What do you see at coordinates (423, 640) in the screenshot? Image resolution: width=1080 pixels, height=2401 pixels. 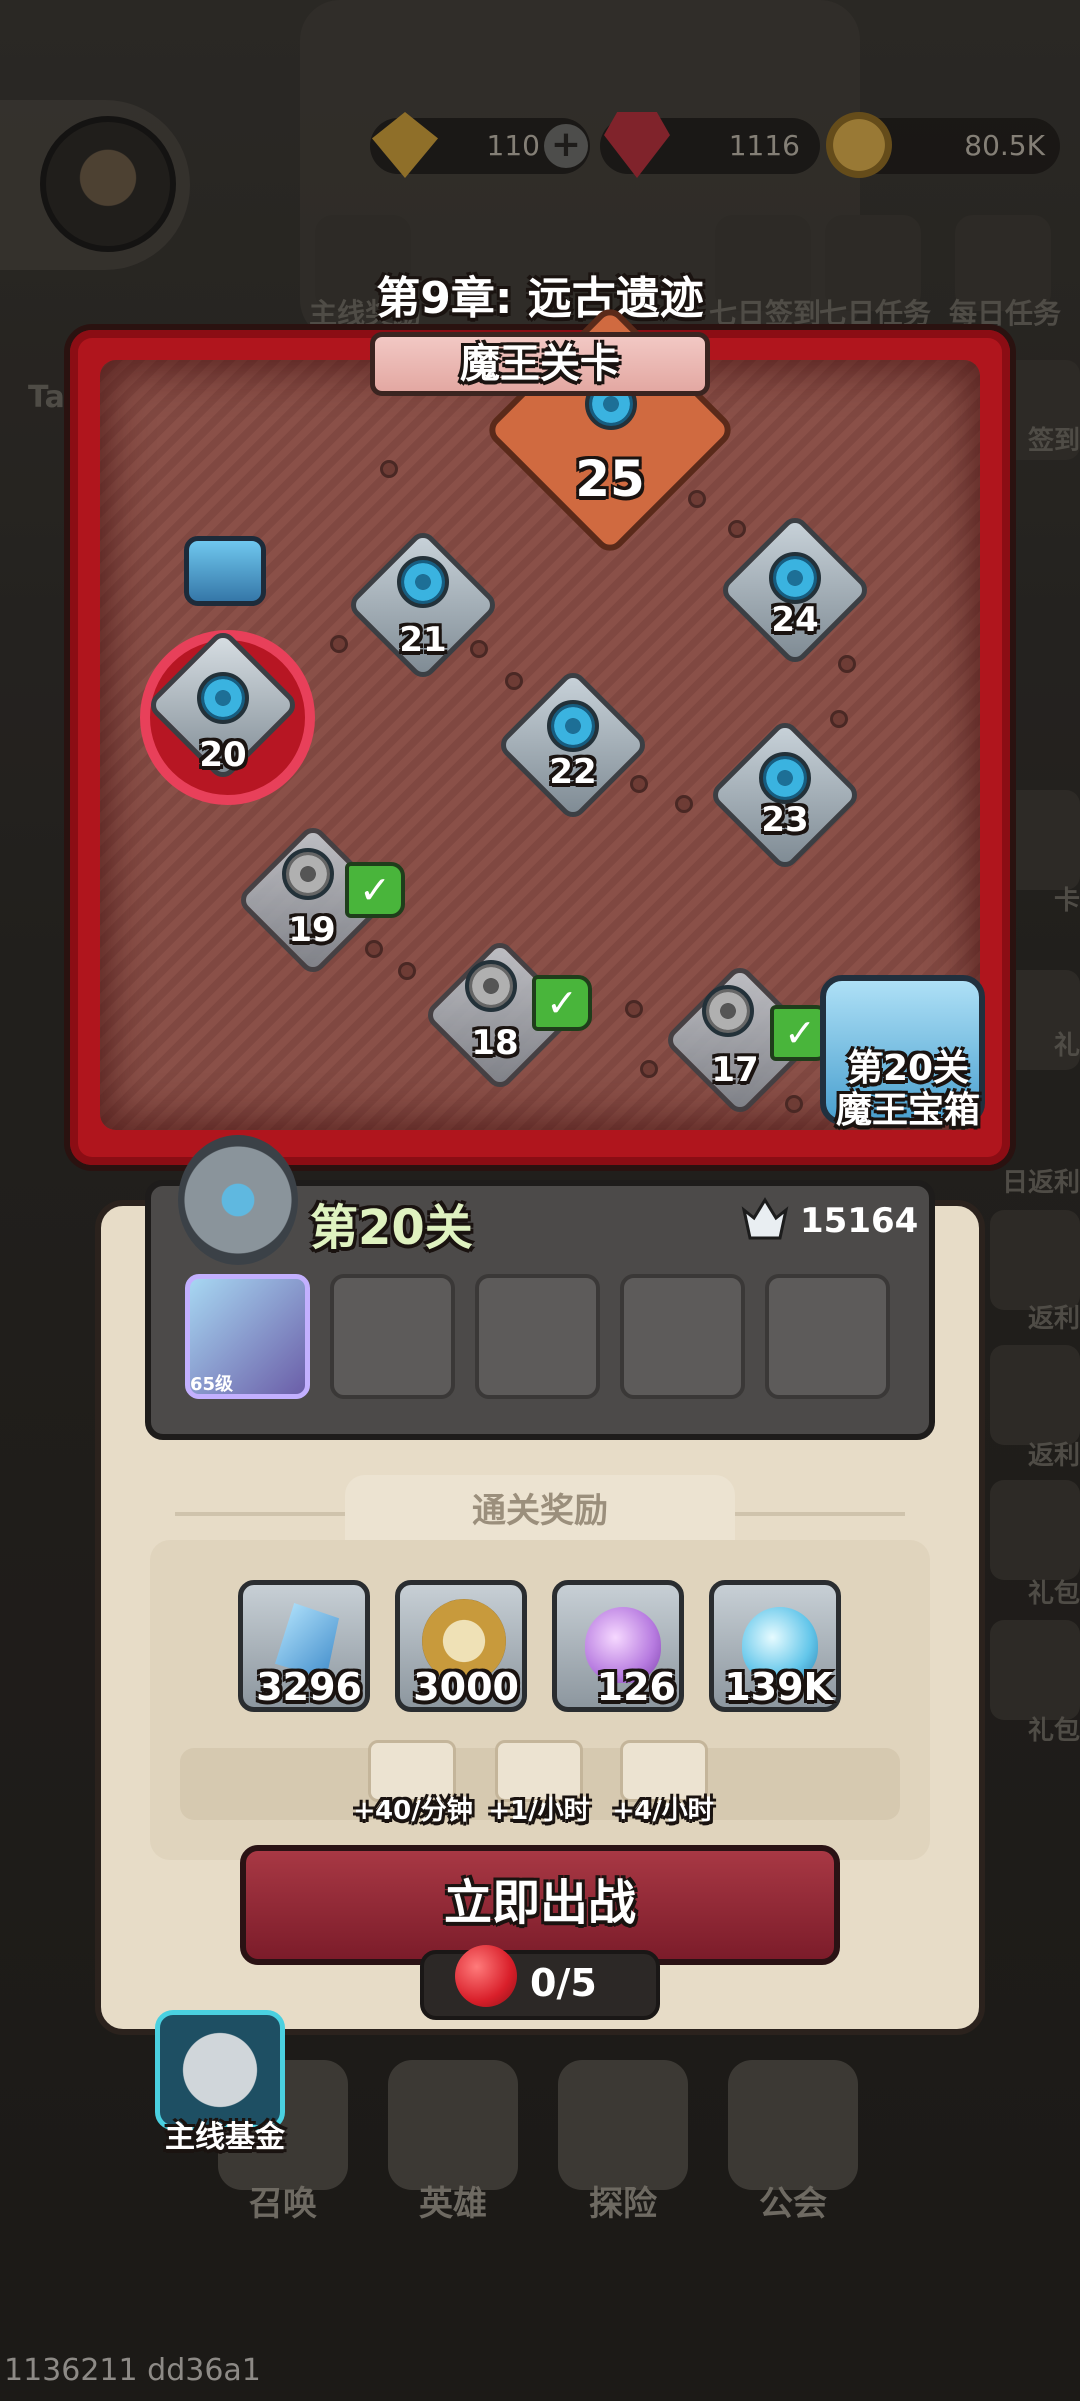 I see `stage-number-21: 21` at bounding box center [423, 640].